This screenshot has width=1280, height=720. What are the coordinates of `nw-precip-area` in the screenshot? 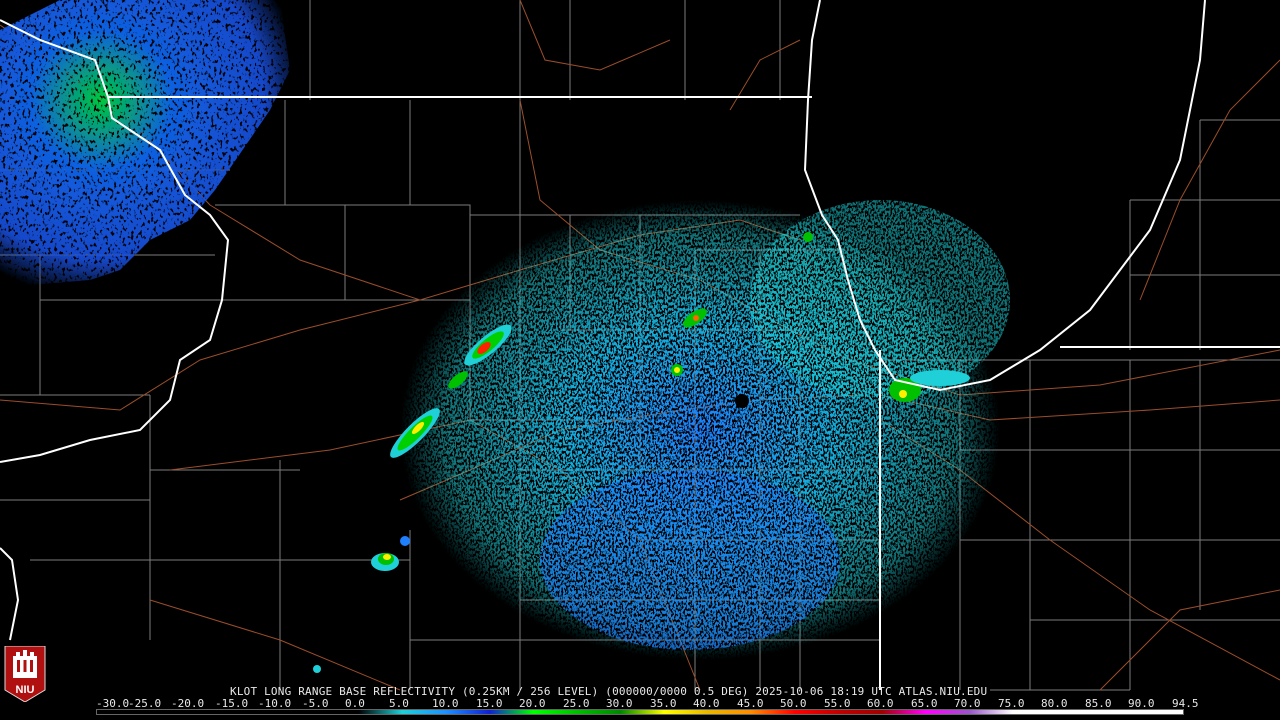 It's located at (145, 142).